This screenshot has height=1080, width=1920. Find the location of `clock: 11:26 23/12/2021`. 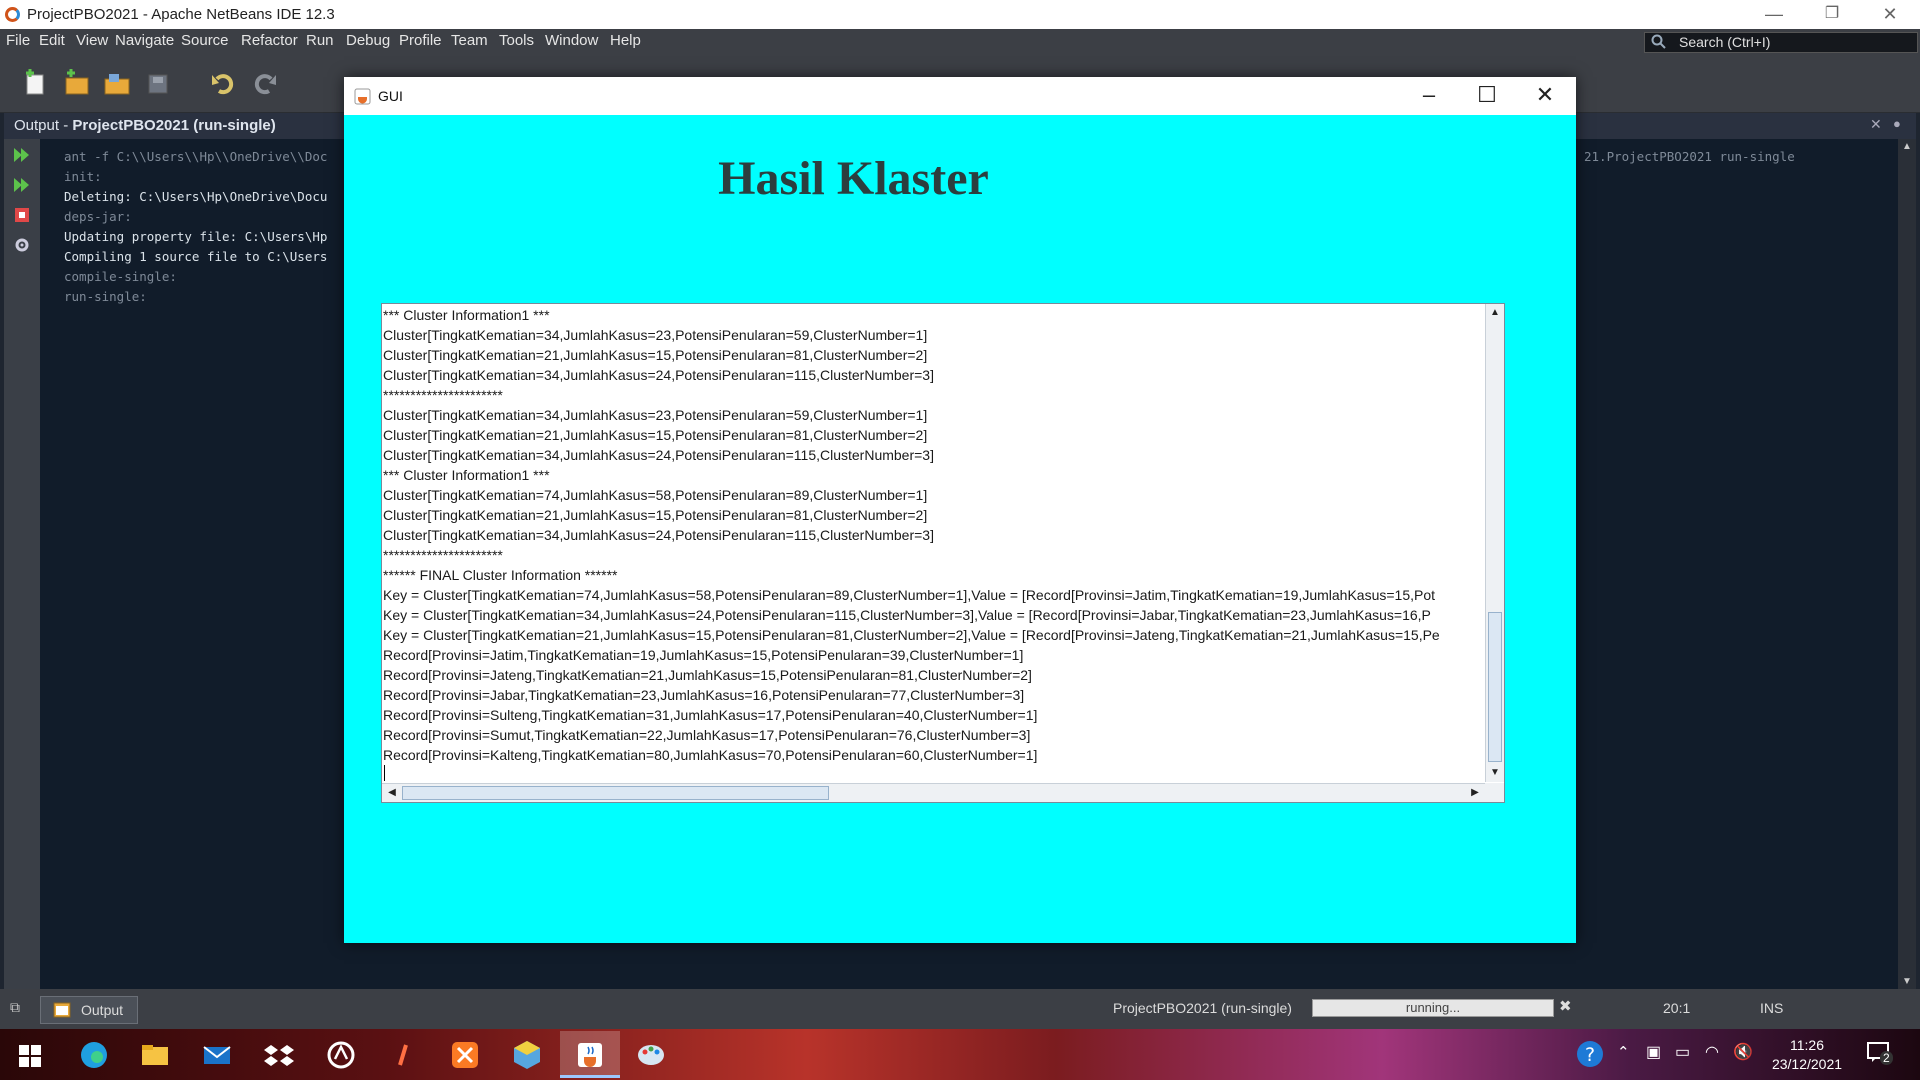

clock: 11:26 23/12/2021 is located at coordinates (1807, 1055).